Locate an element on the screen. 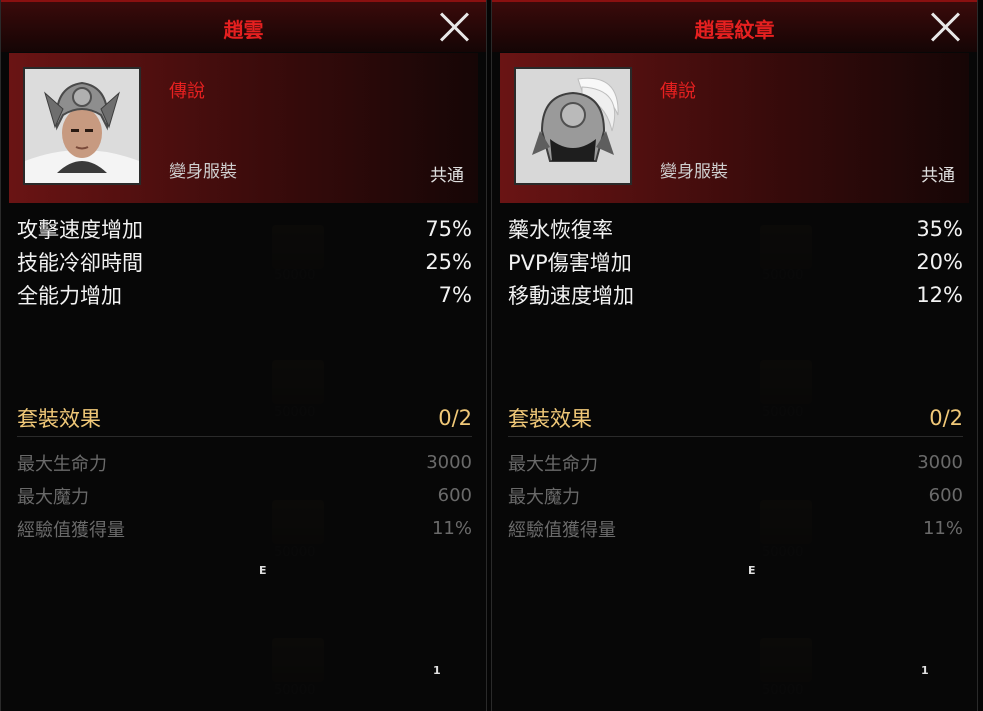 The width and height of the screenshot is (983, 711). stat-value: 7% is located at coordinates (455, 294).